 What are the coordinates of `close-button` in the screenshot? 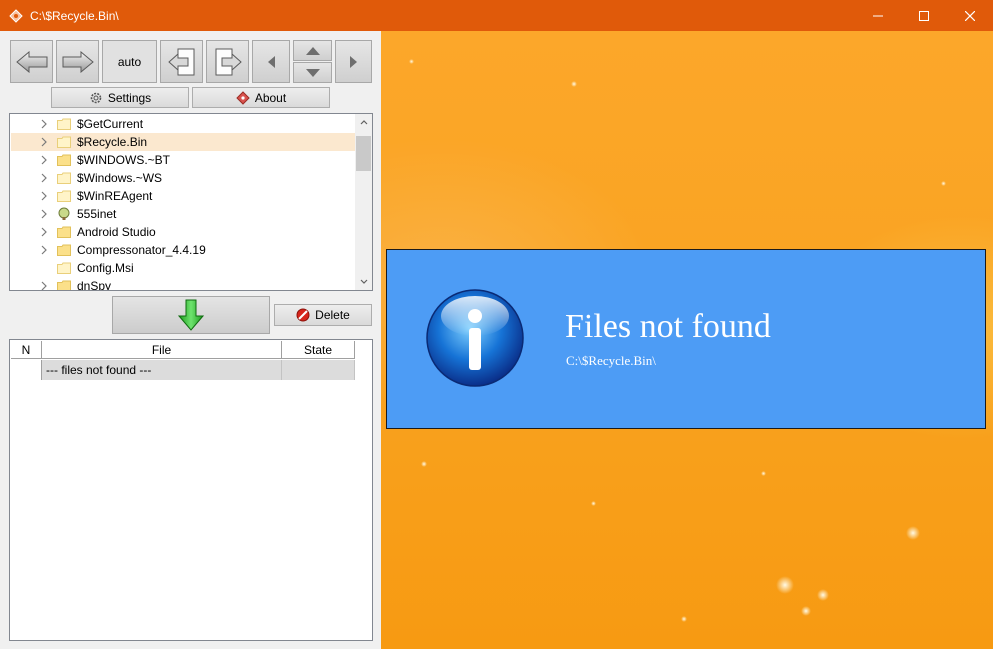 It's located at (970, 15).